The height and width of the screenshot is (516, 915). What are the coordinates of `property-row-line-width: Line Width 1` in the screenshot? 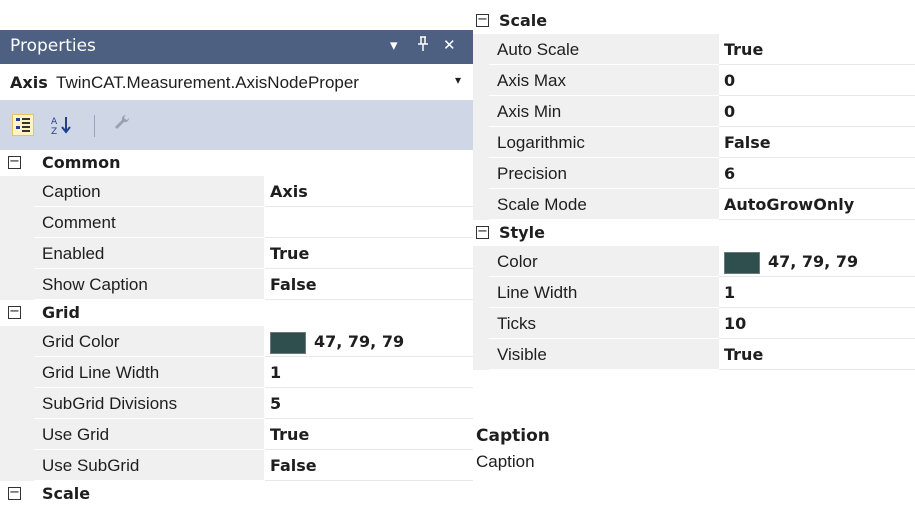 It's located at (694, 292).